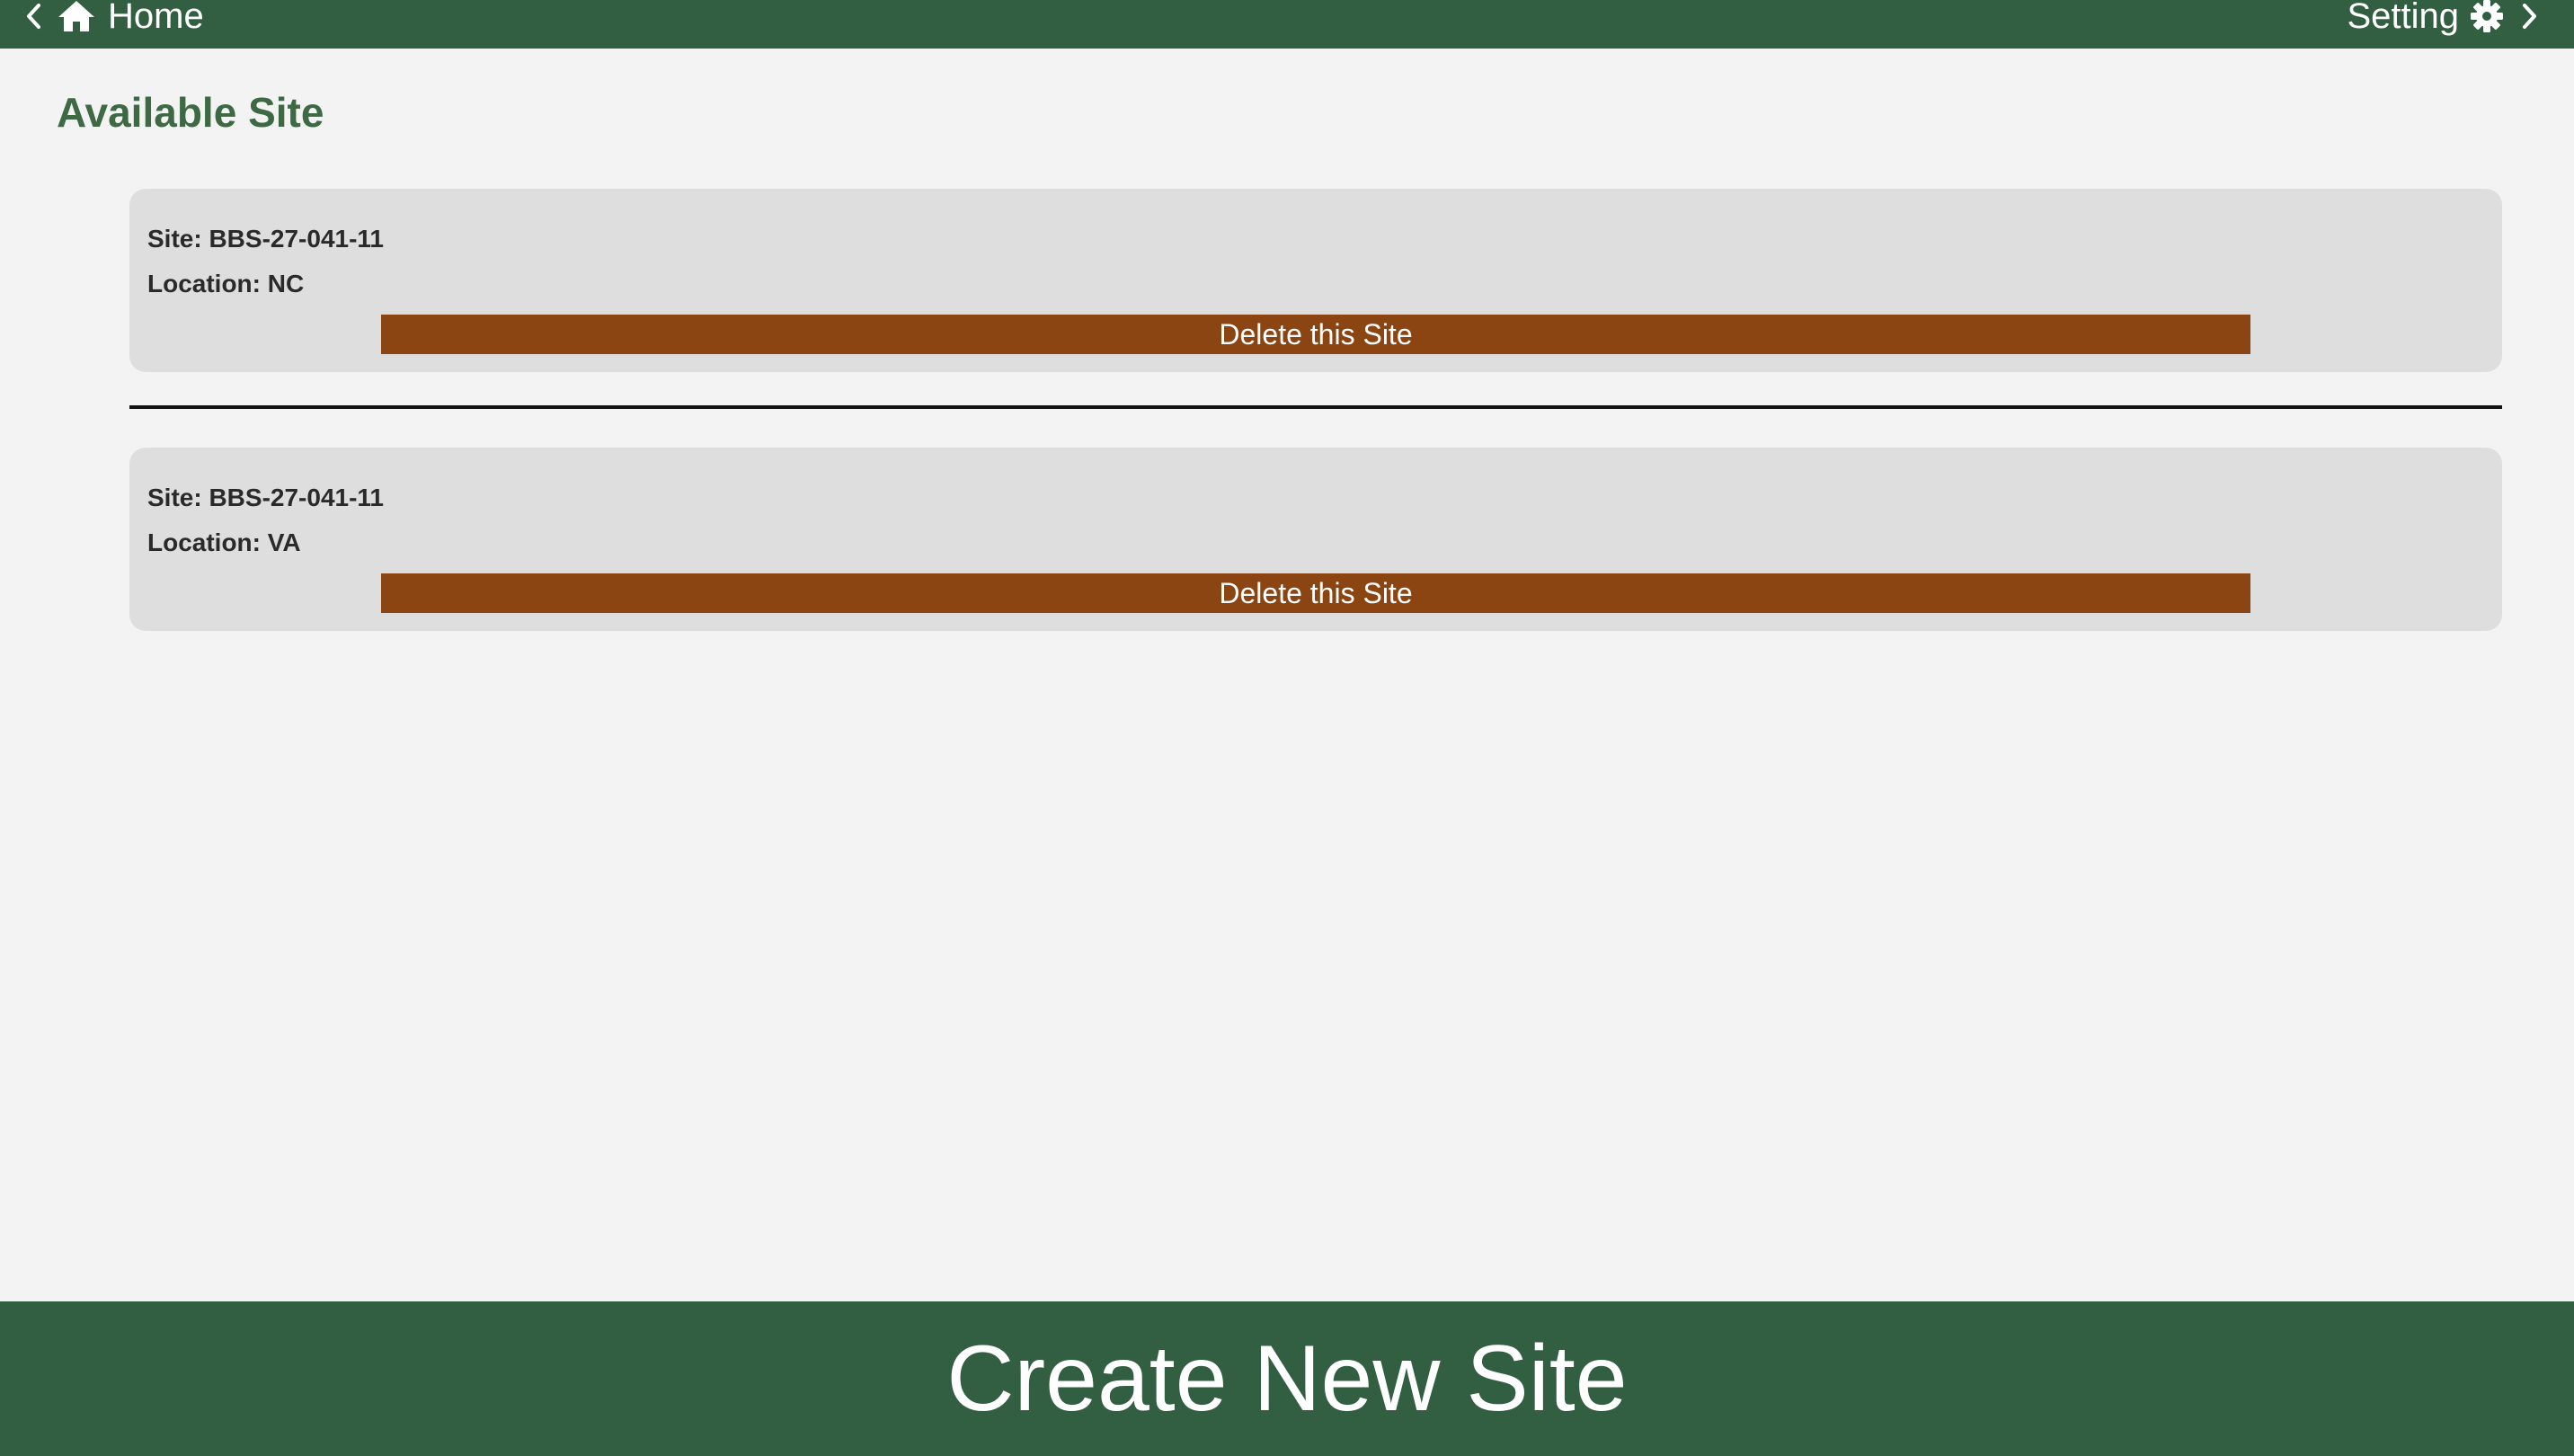 This screenshot has height=1456, width=2574. What do you see at coordinates (1315, 407) in the screenshot?
I see `divider` at bounding box center [1315, 407].